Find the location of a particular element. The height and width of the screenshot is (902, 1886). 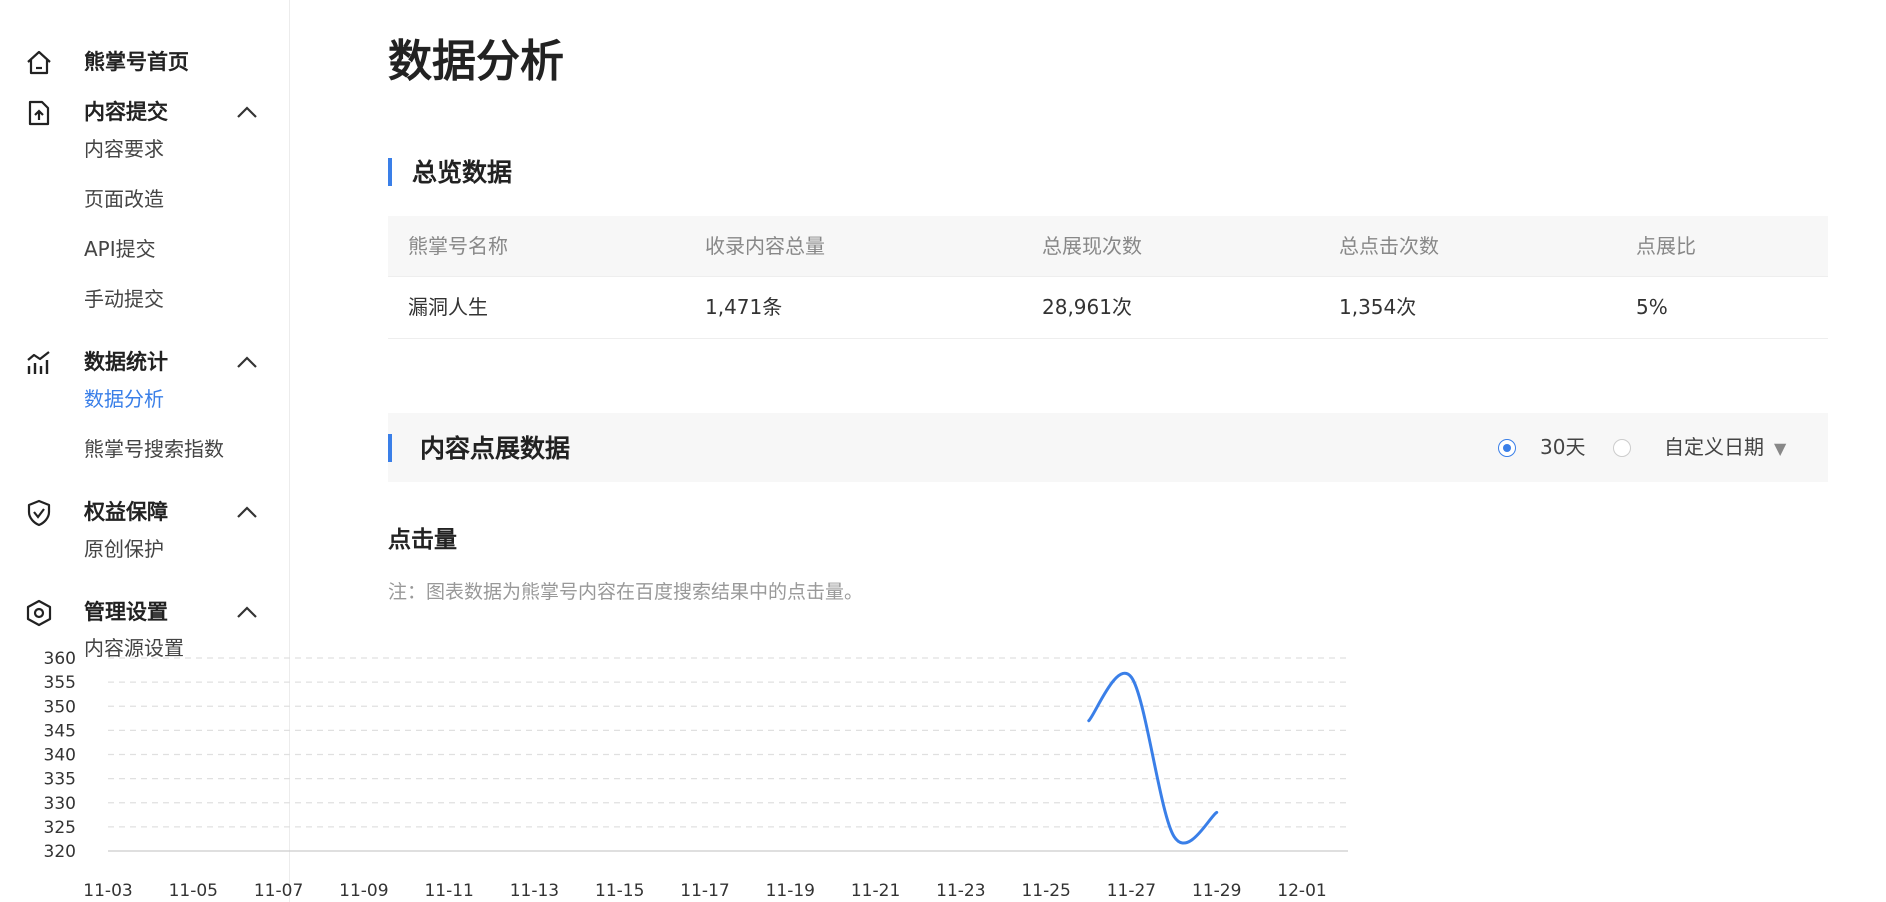

sidebar-item-home: 熊掌号首页 is located at coordinates (144, 61).